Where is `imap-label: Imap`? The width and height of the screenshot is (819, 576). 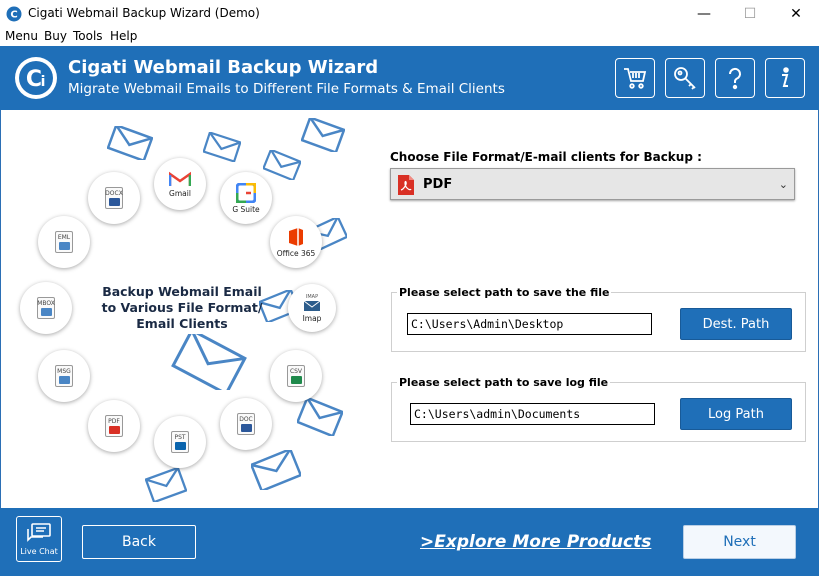
imap-label: Imap is located at coordinates (312, 318).